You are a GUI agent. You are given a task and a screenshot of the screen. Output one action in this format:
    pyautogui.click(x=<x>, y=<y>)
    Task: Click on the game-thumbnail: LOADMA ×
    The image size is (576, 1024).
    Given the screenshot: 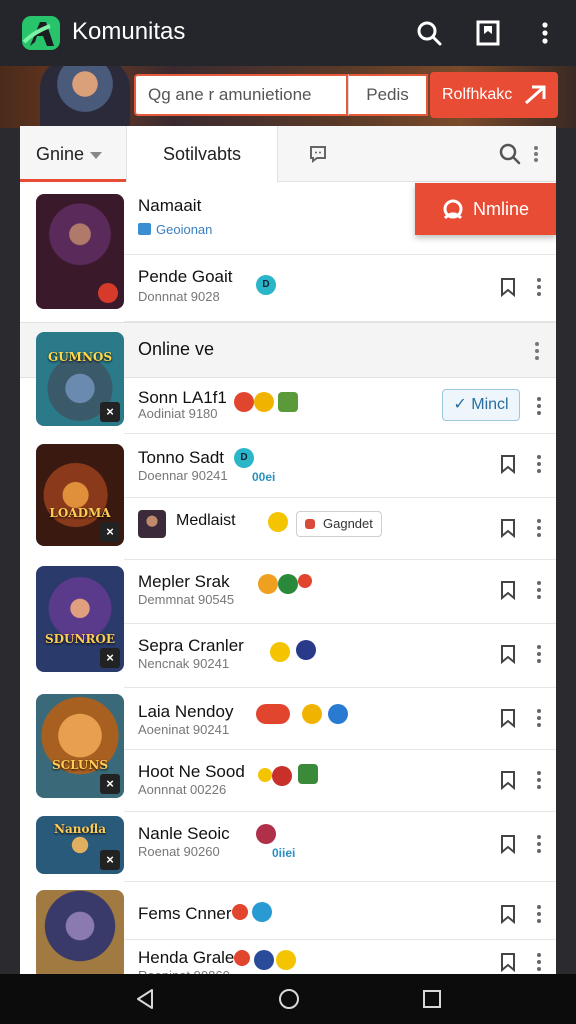 What is the action you would take?
    pyautogui.click(x=80, y=495)
    